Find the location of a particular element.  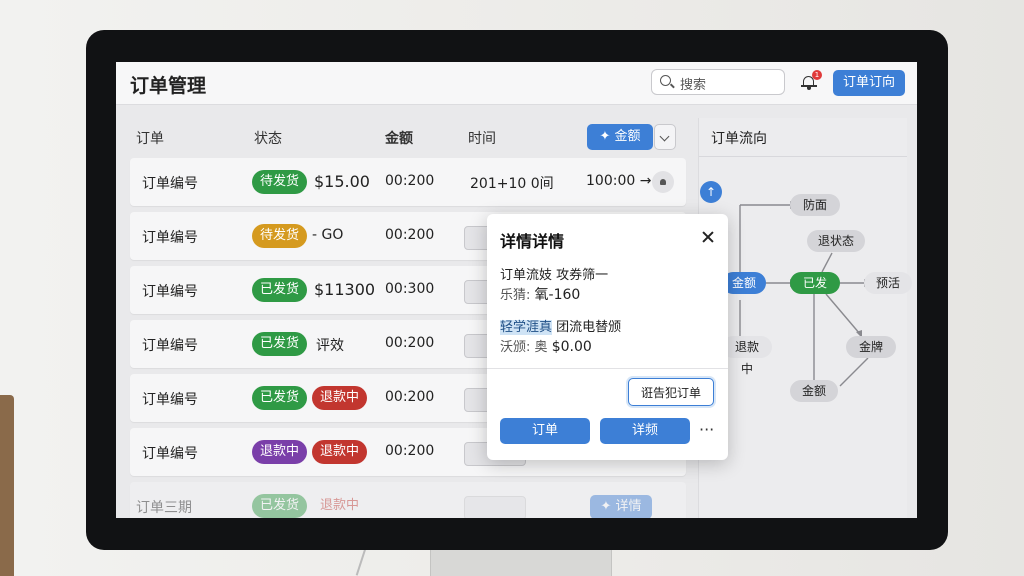

flow-node: 金牌 is located at coordinates (871, 347).